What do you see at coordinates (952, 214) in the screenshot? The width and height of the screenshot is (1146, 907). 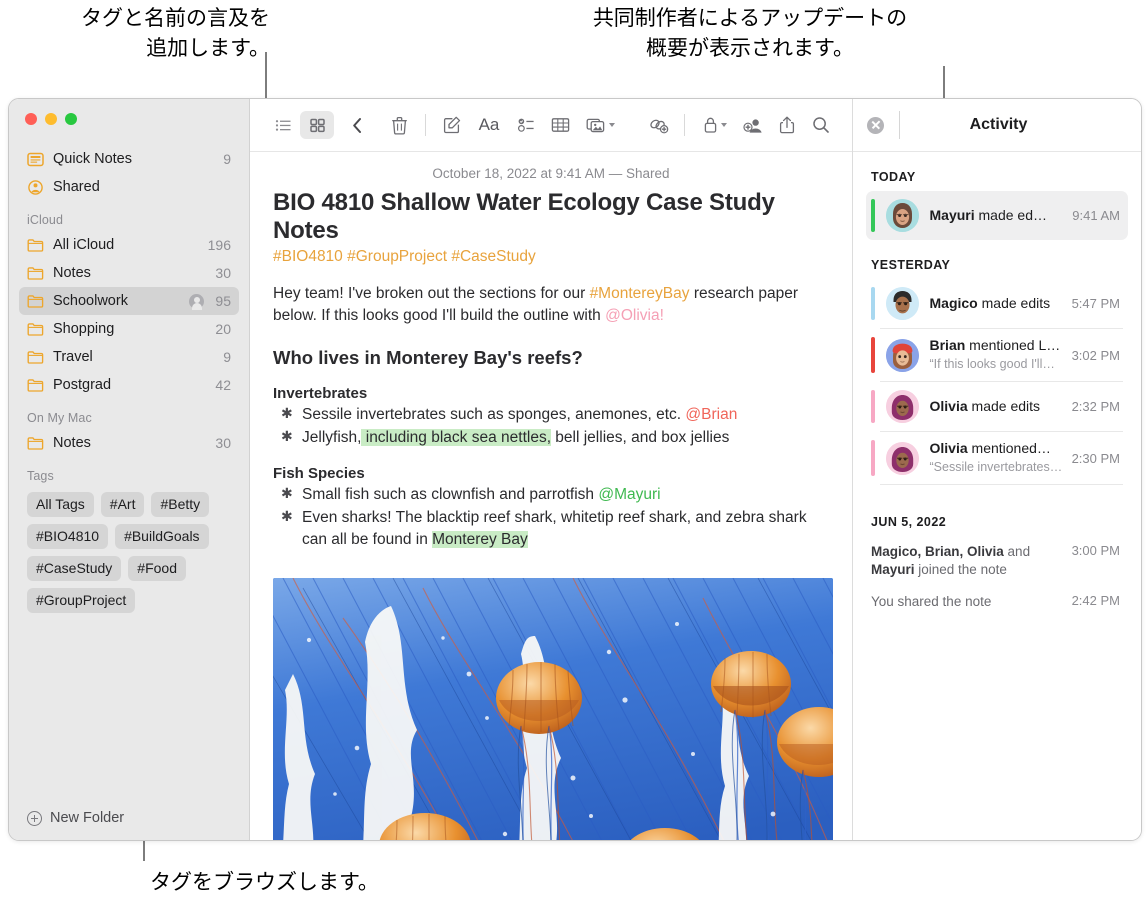 I see `activity-person-name: Mayuri` at bounding box center [952, 214].